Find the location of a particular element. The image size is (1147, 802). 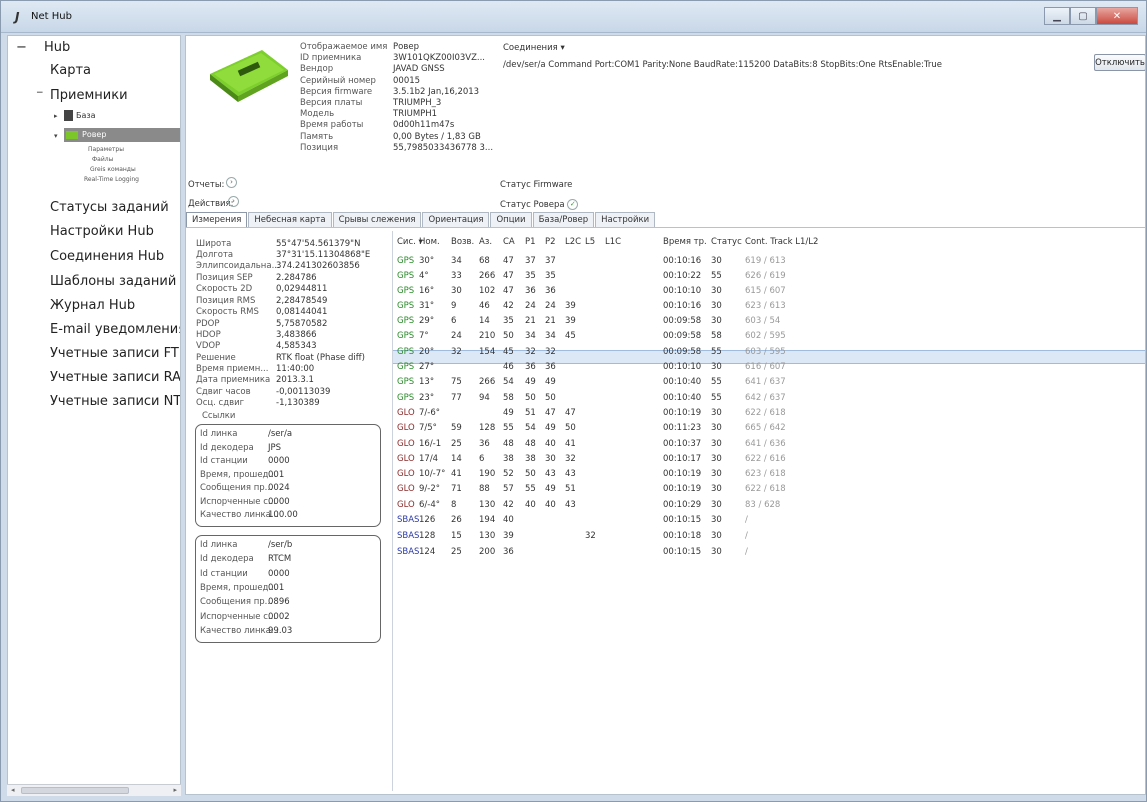

info-label: Версия firmware is located at coordinates (336, 91).